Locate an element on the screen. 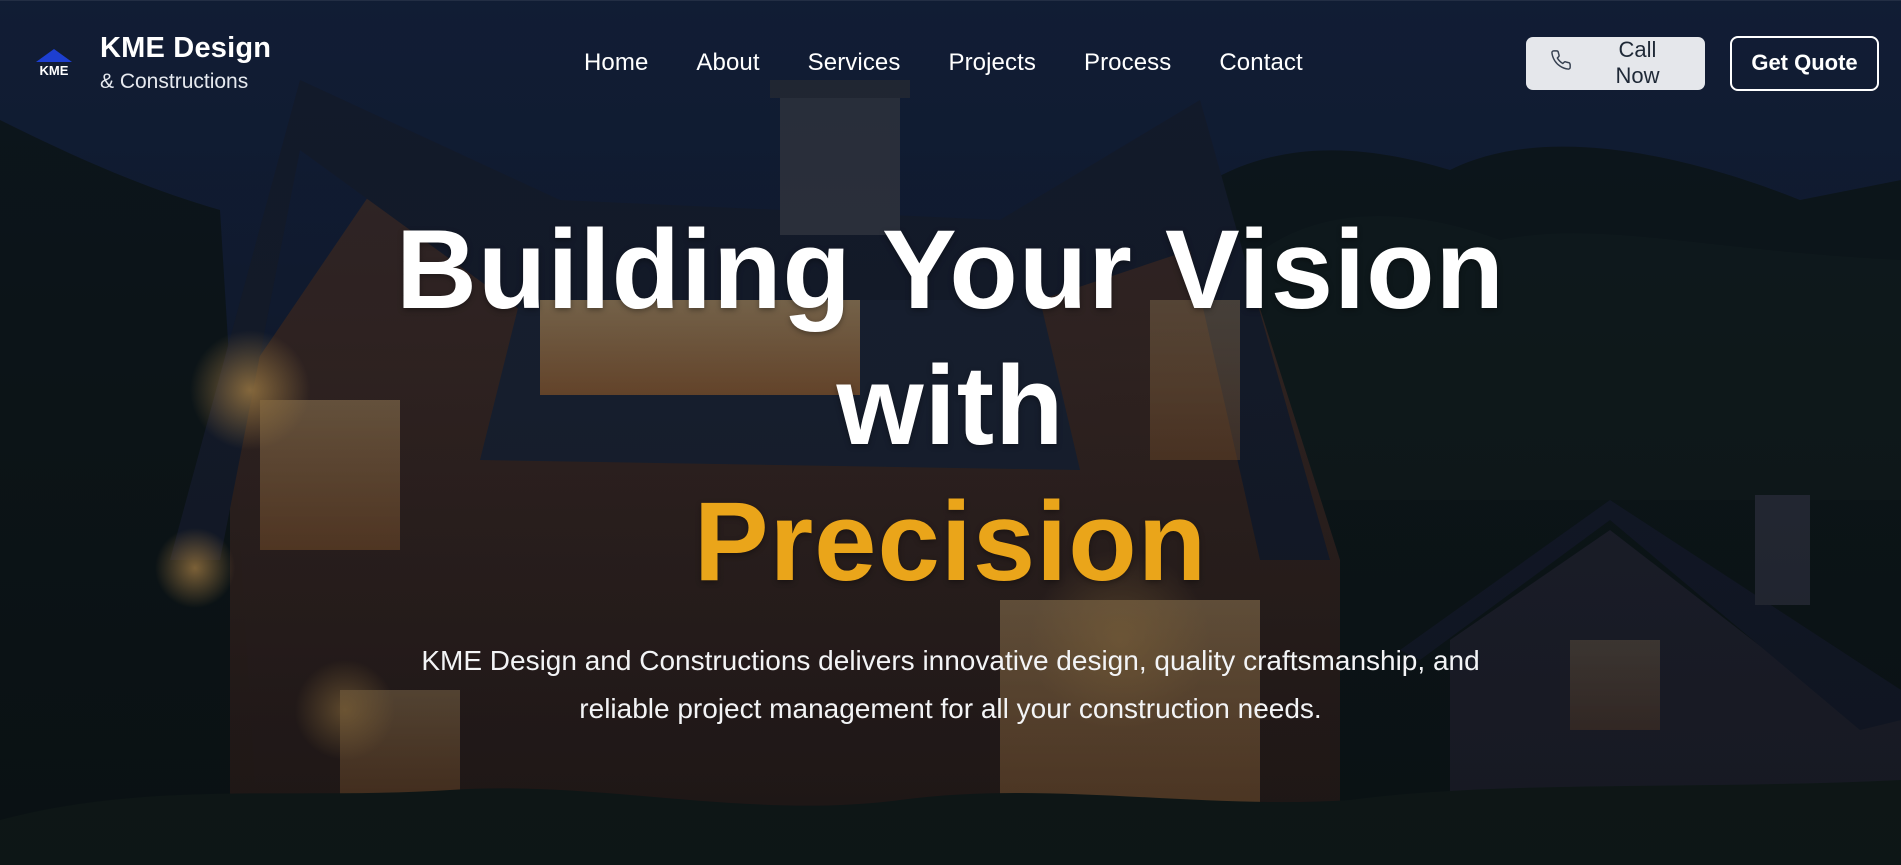 The width and height of the screenshot is (1901, 865). headline-line-1: Building Your Vision is located at coordinates (950, 269).